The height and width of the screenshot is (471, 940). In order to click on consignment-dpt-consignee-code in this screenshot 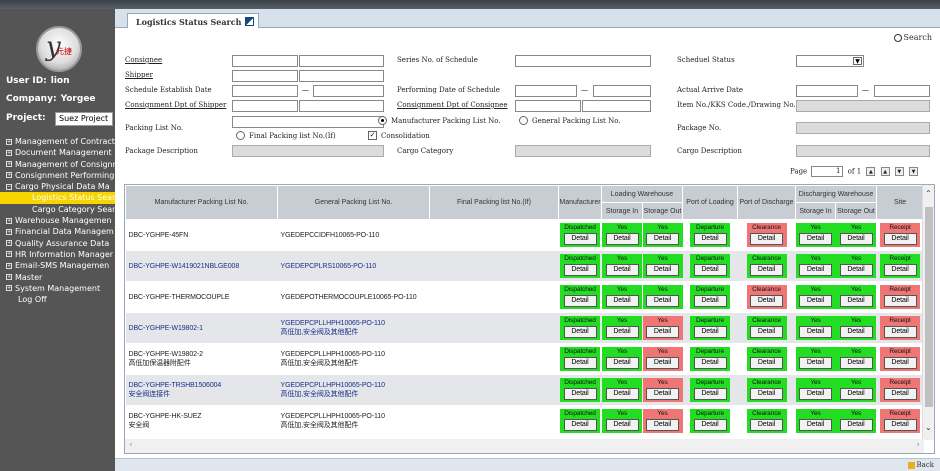, I will do `click(548, 106)`.